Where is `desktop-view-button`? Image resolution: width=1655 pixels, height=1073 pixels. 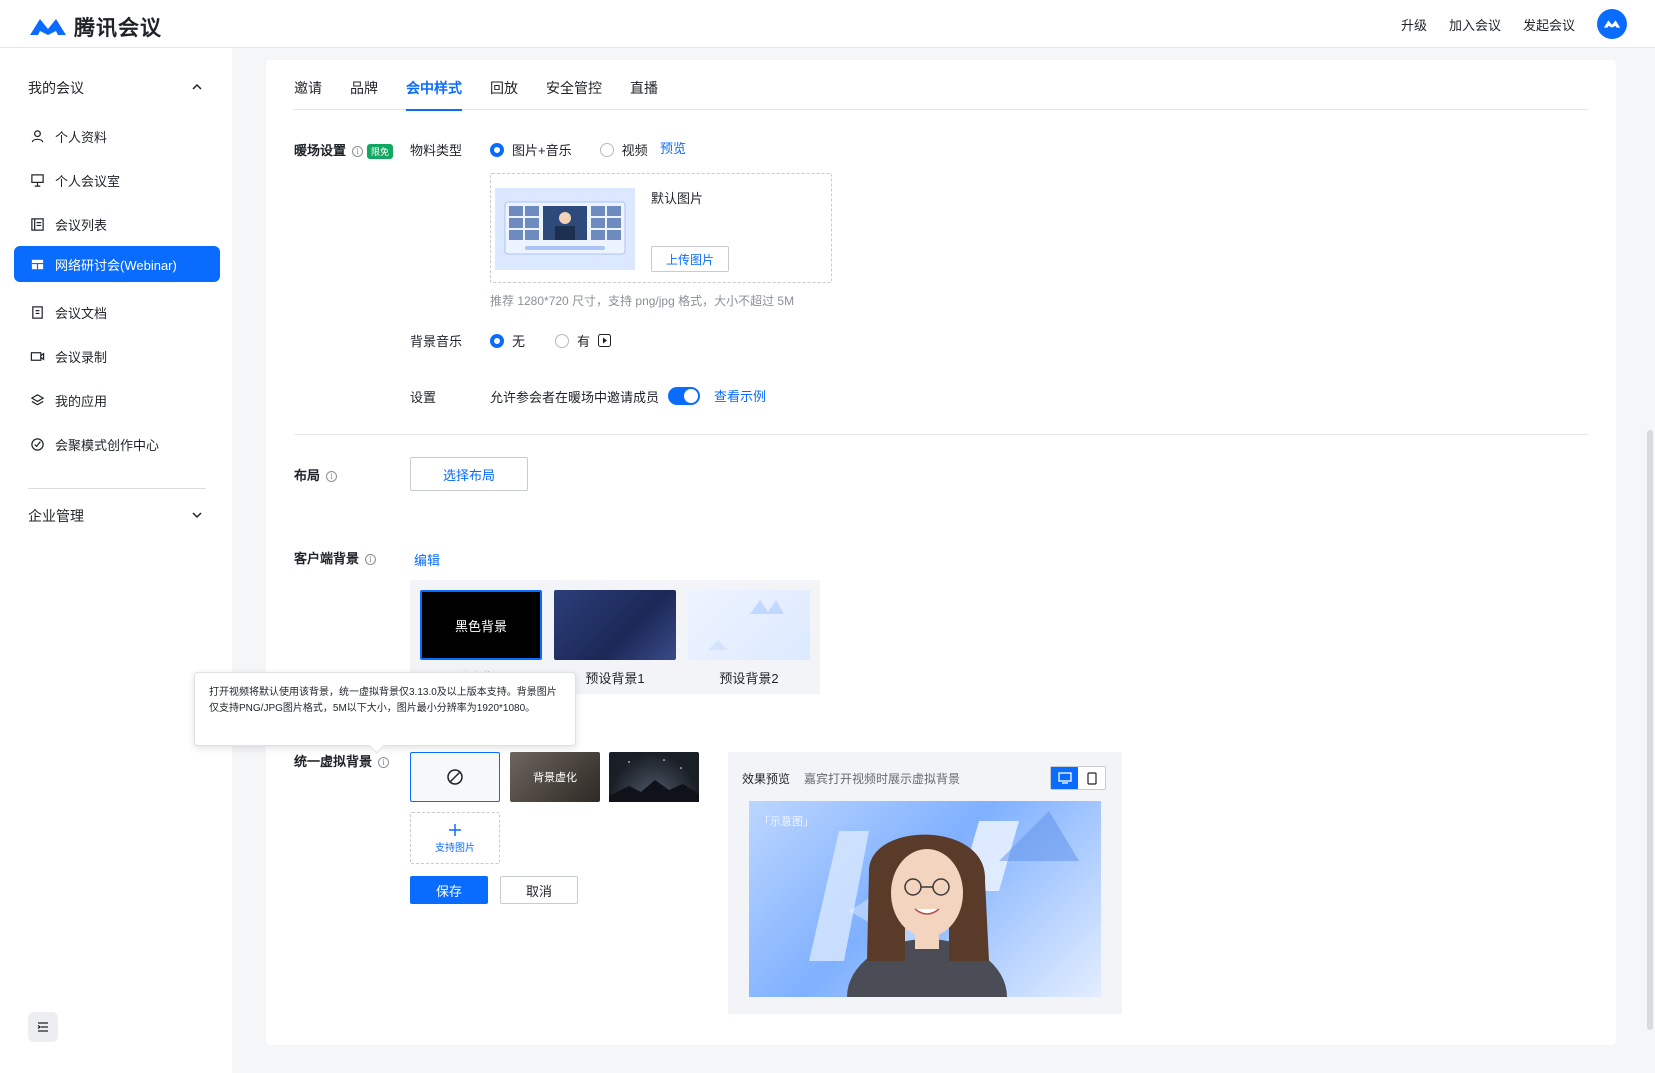
desktop-view-button is located at coordinates (1064, 778).